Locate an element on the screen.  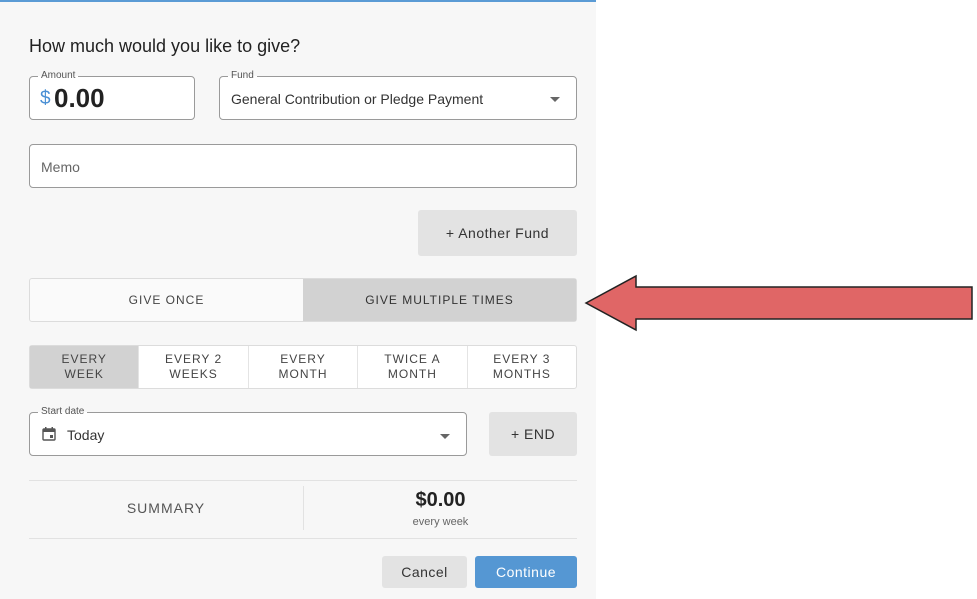
memo-placeholder: Memo is located at coordinates (60, 167).